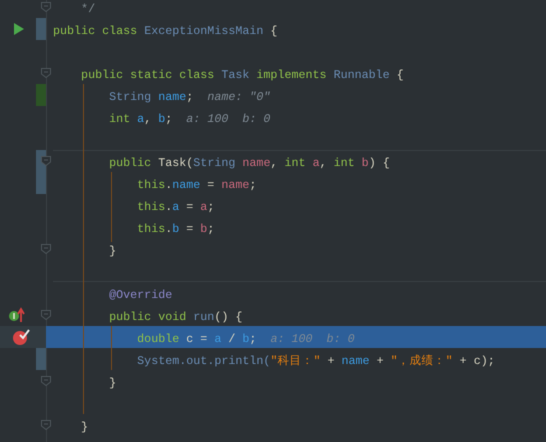  I want to click on run-icon, so click(19, 29).